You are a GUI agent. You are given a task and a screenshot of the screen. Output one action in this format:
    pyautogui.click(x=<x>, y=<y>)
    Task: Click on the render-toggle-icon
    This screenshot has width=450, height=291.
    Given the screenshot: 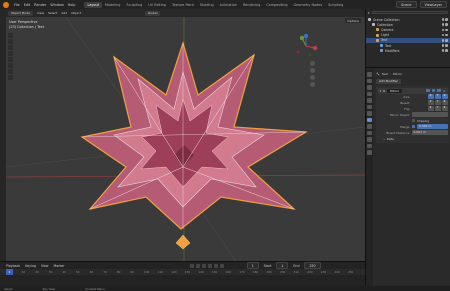 What is the action you would take?
    pyautogui.click(x=439, y=90)
    